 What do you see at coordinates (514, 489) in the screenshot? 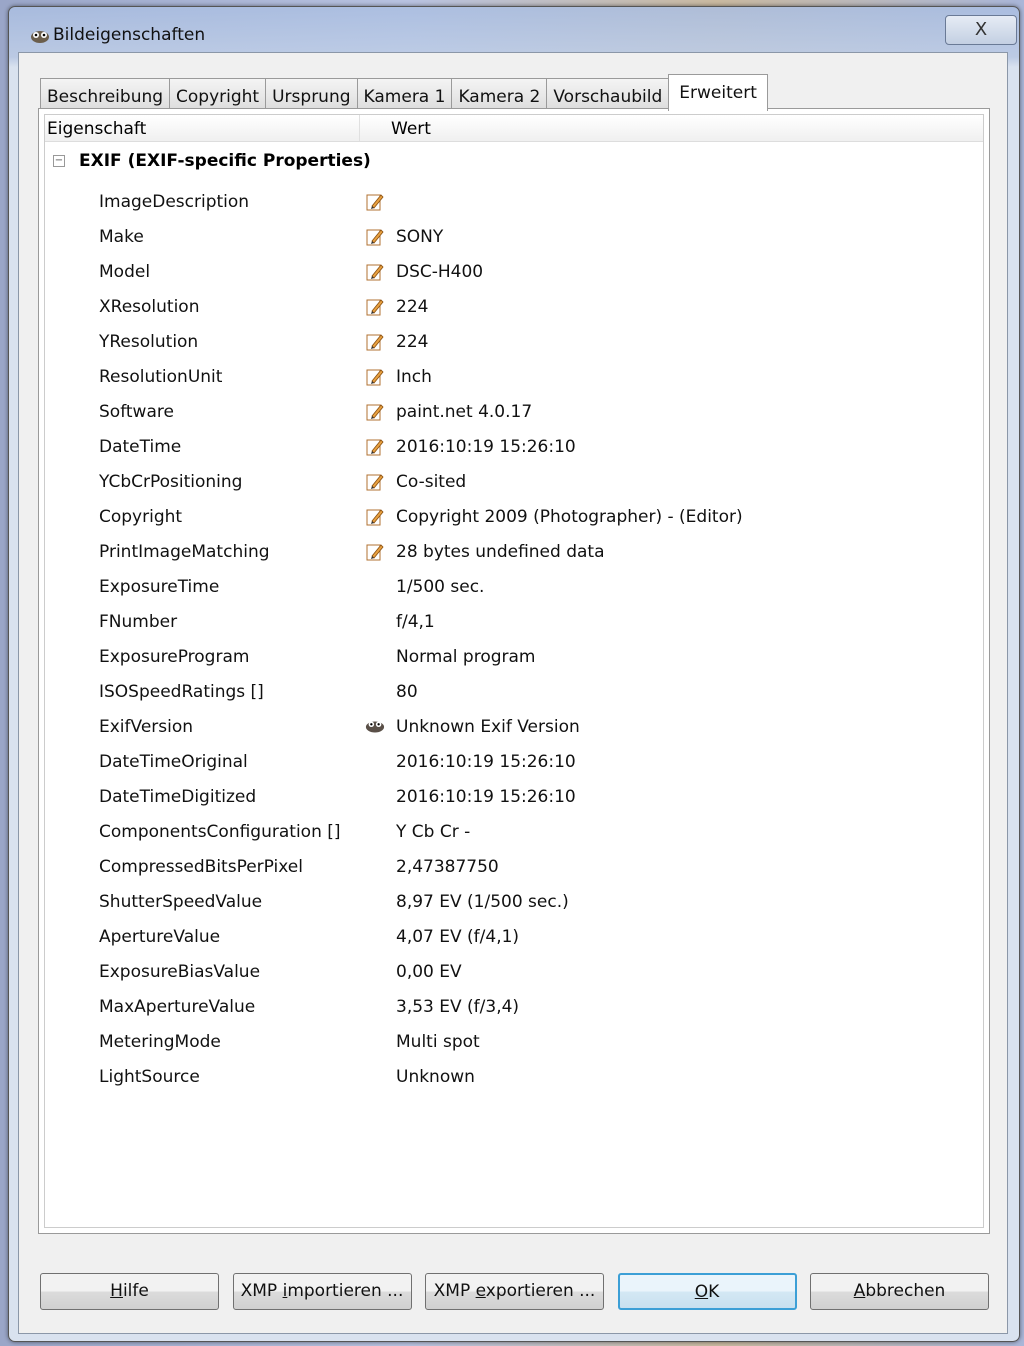
I see `table-row: YCbCrPositioning Co-sited` at bounding box center [514, 489].